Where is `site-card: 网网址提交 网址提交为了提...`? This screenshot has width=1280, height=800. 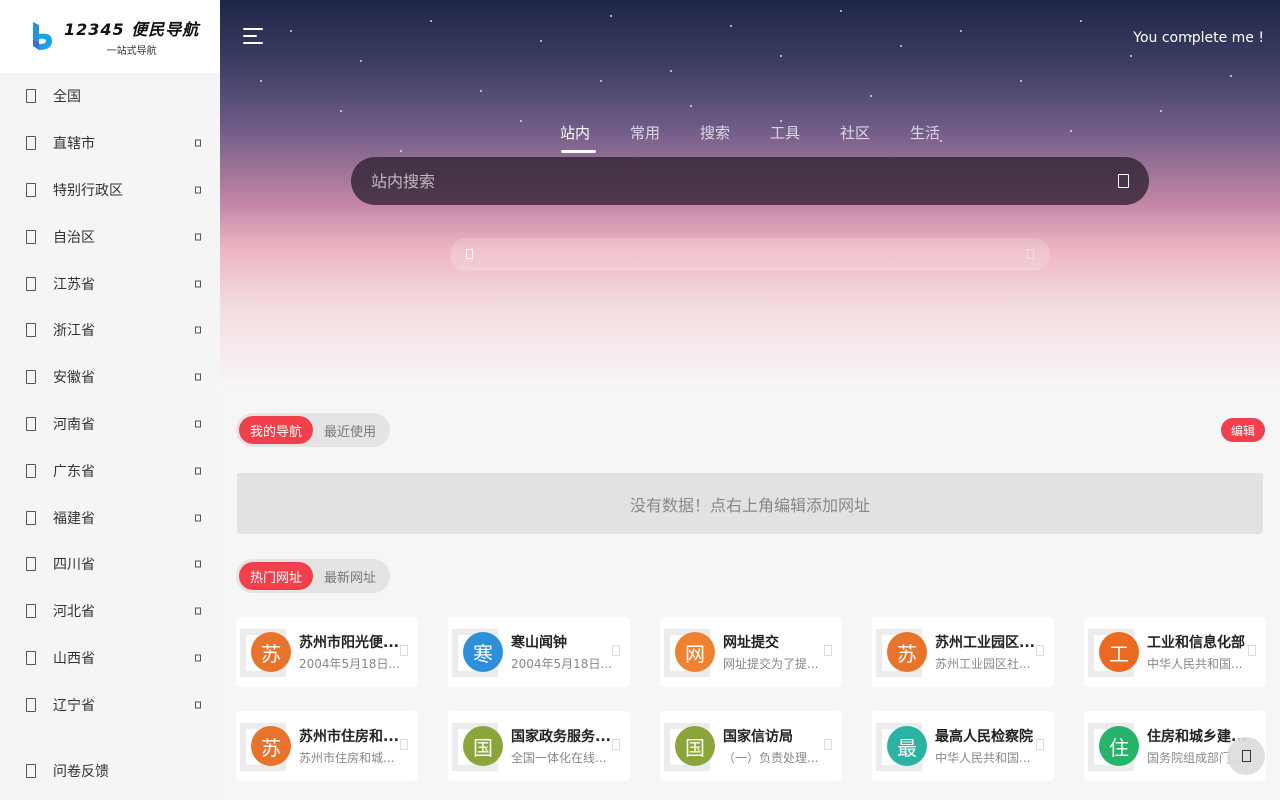 site-card: 网网址提交 网址提交为了提... is located at coordinates (751, 652).